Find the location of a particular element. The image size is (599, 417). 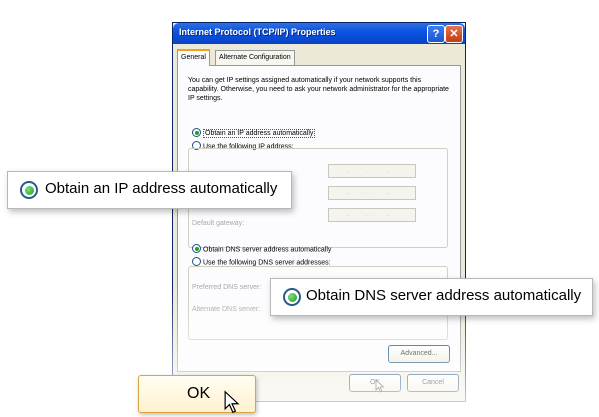

default-gateway-field: . . . is located at coordinates (372, 215).